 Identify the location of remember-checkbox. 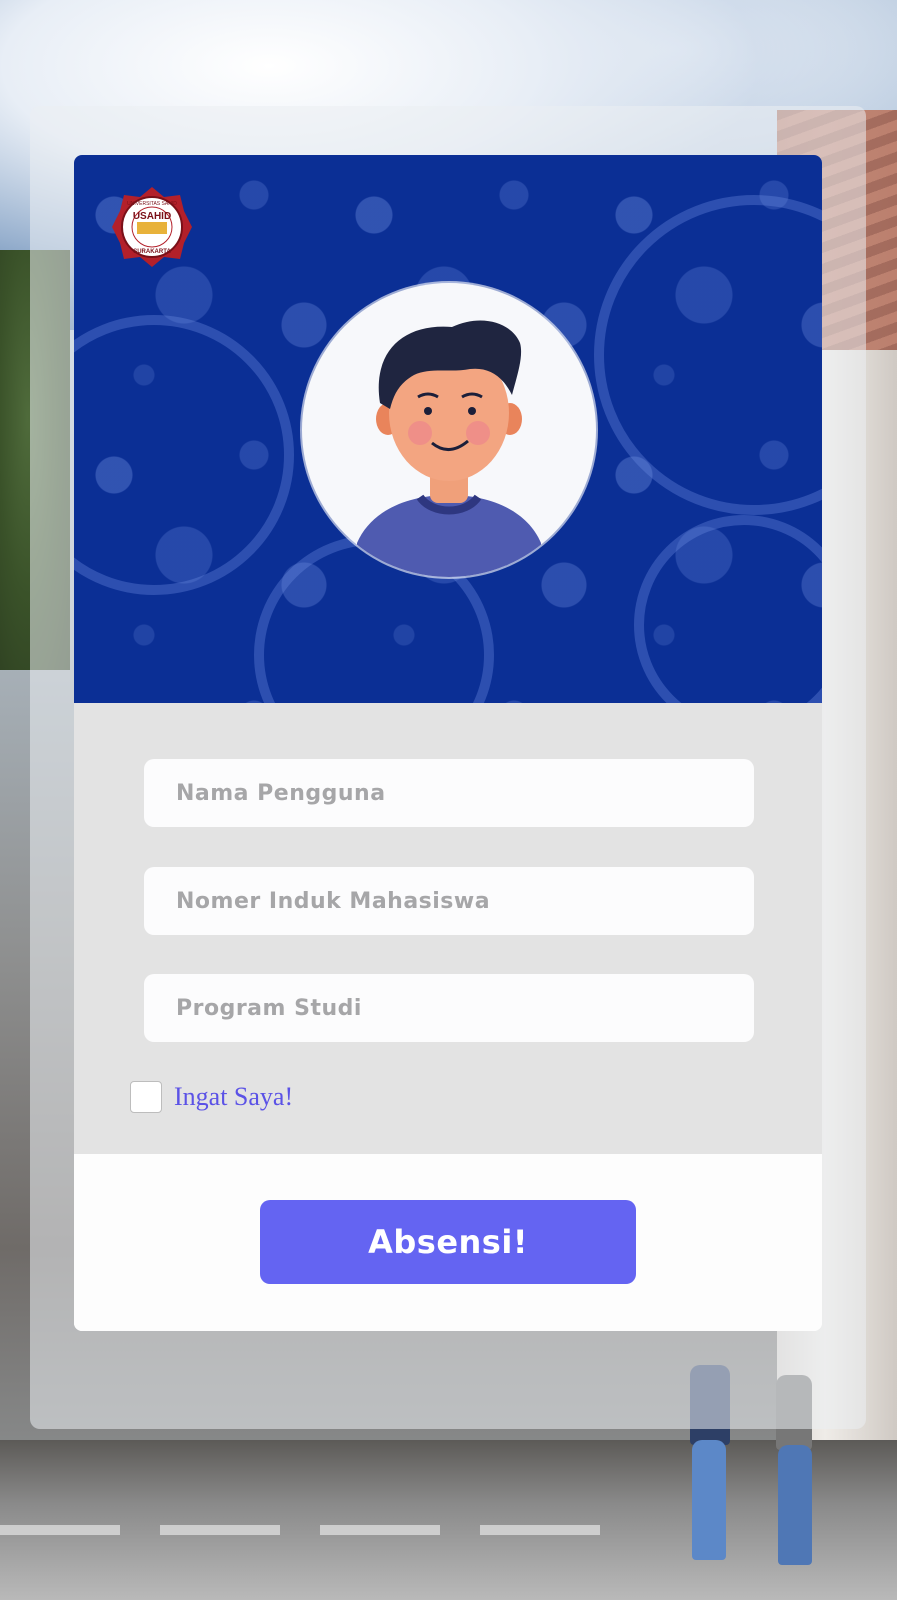
(146, 1097).